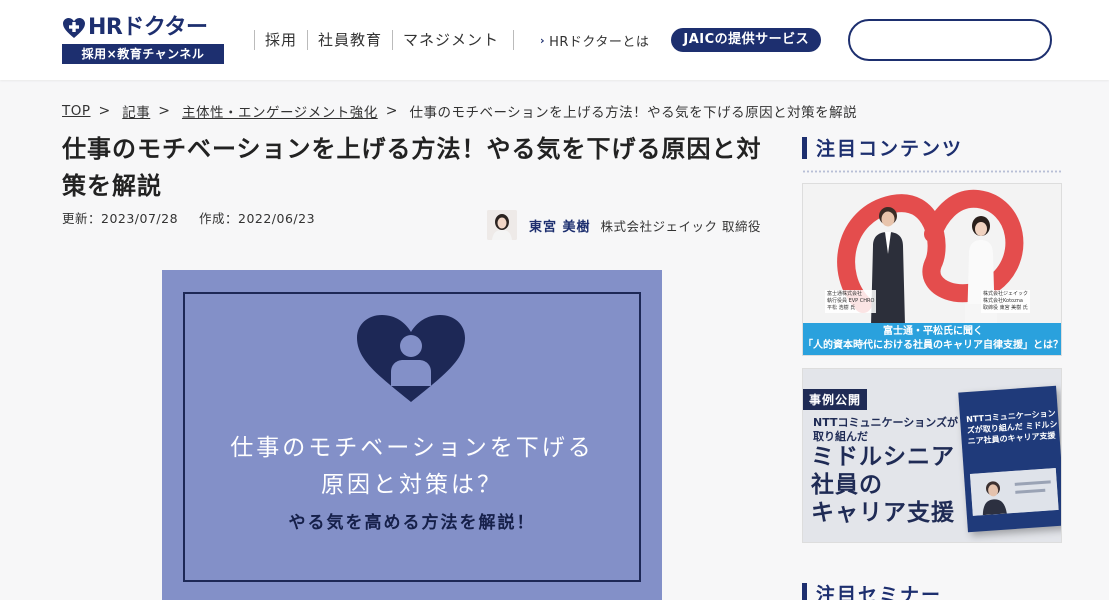 This screenshot has height=600, width=1109. Describe the element at coordinates (148, 27) in the screenshot. I see `logo-text: HRドクター` at that location.